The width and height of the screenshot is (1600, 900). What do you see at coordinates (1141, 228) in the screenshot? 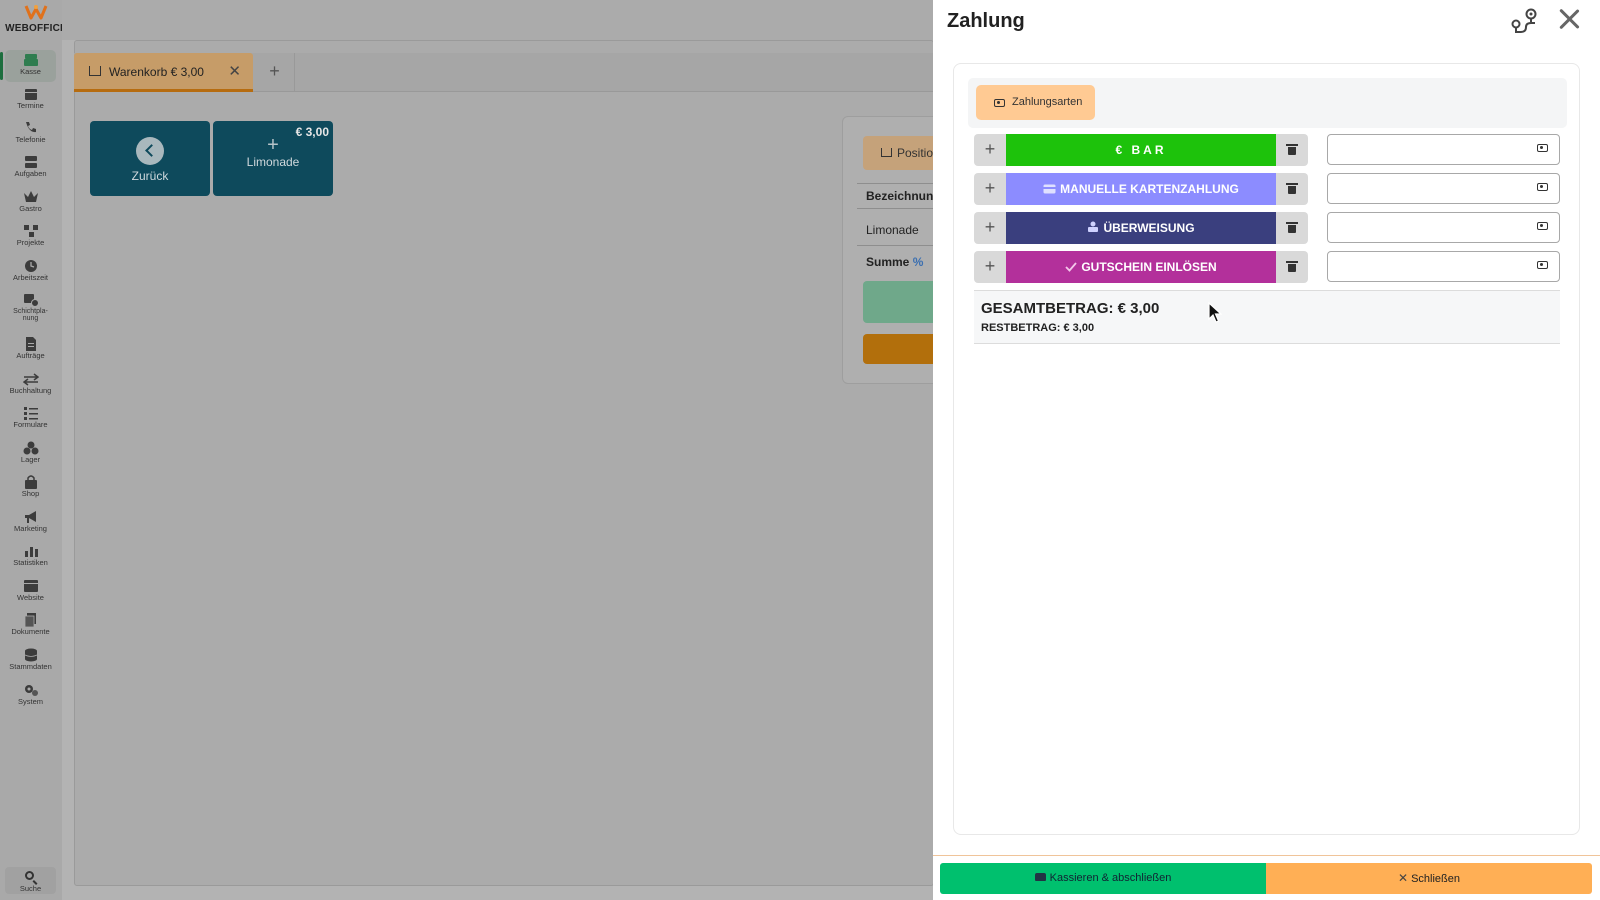
I see `payment-method-button: ÜBERWEISUNG` at bounding box center [1141, 228].